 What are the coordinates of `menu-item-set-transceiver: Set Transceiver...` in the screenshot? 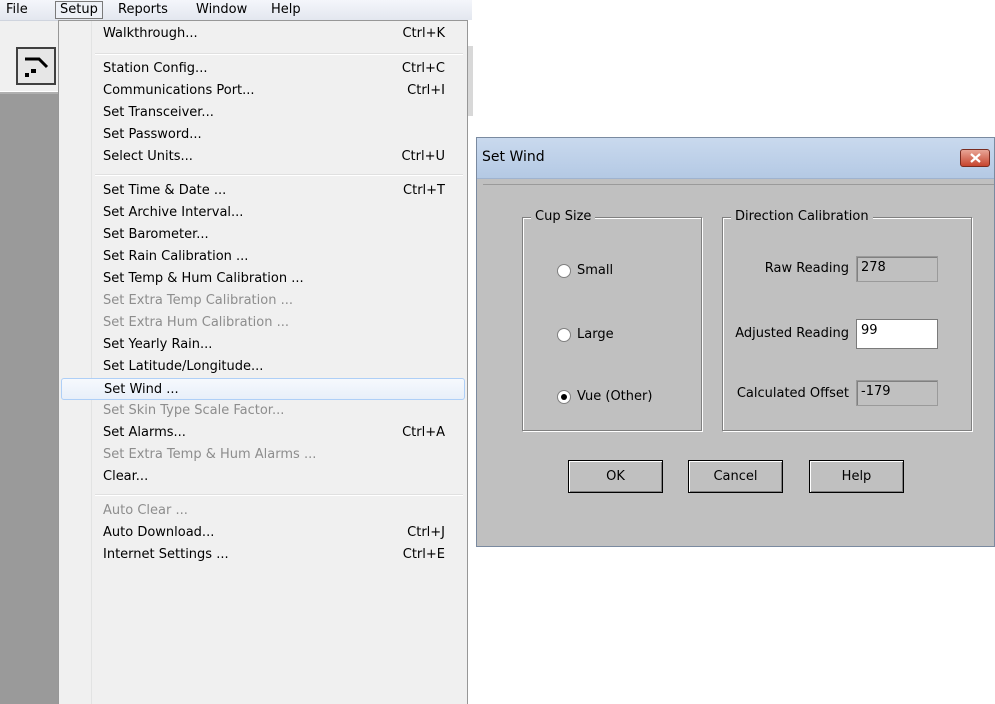 It's located at (263, 113).